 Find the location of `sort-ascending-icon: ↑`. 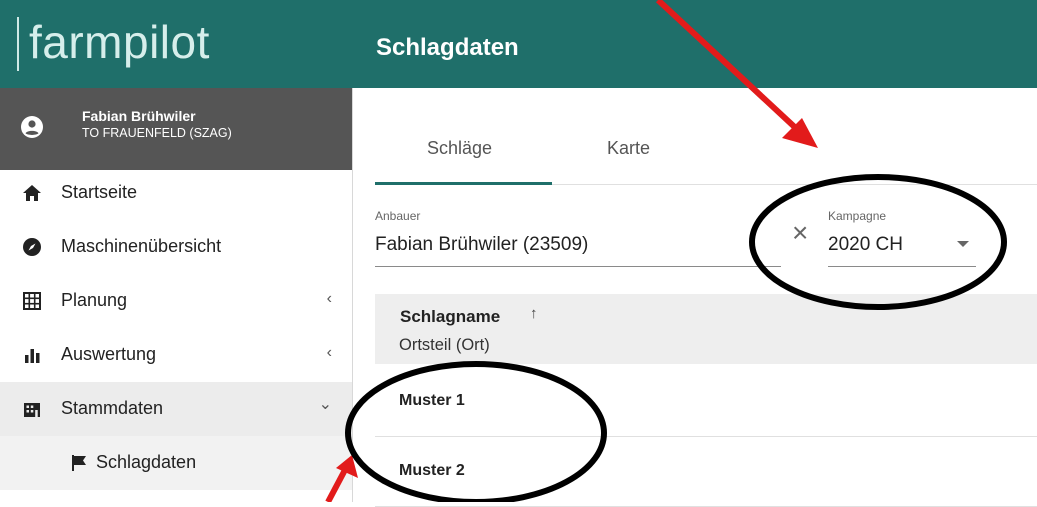

sort-ascending-icon: ↑ is located at coordinates (534, 313).